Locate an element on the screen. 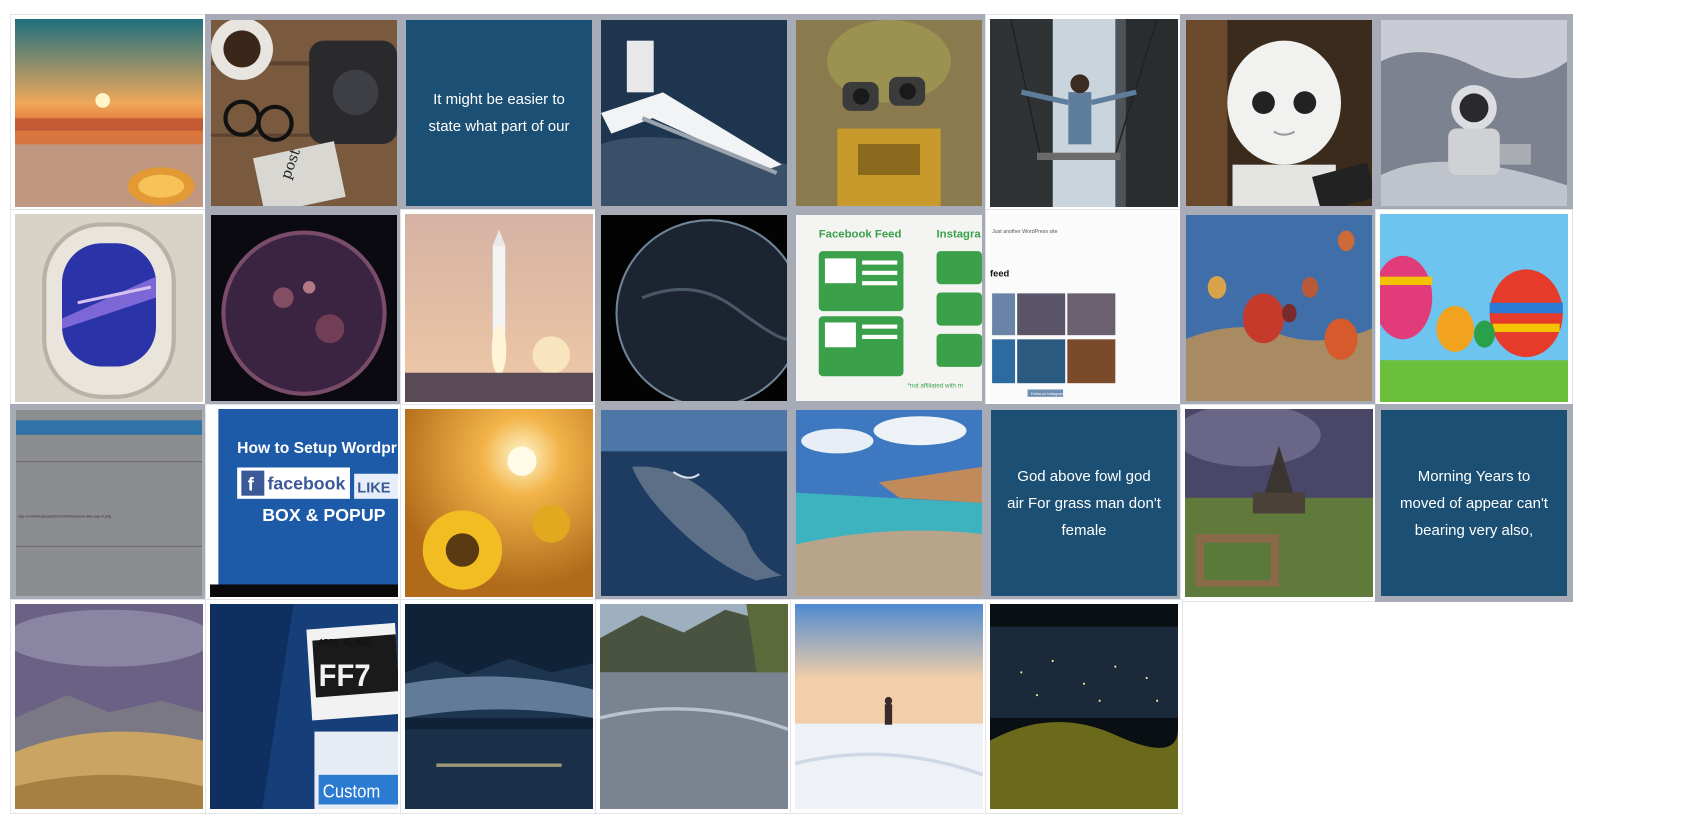 The width and height of the screenshot is (1695, 814). media-tile-hot-air-balloons-field is located at coordinates (1474, 308).